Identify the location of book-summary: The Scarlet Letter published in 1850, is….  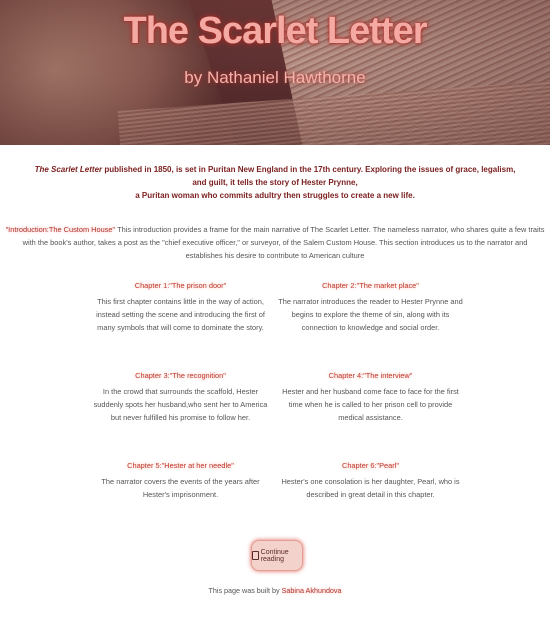
(275, 182).